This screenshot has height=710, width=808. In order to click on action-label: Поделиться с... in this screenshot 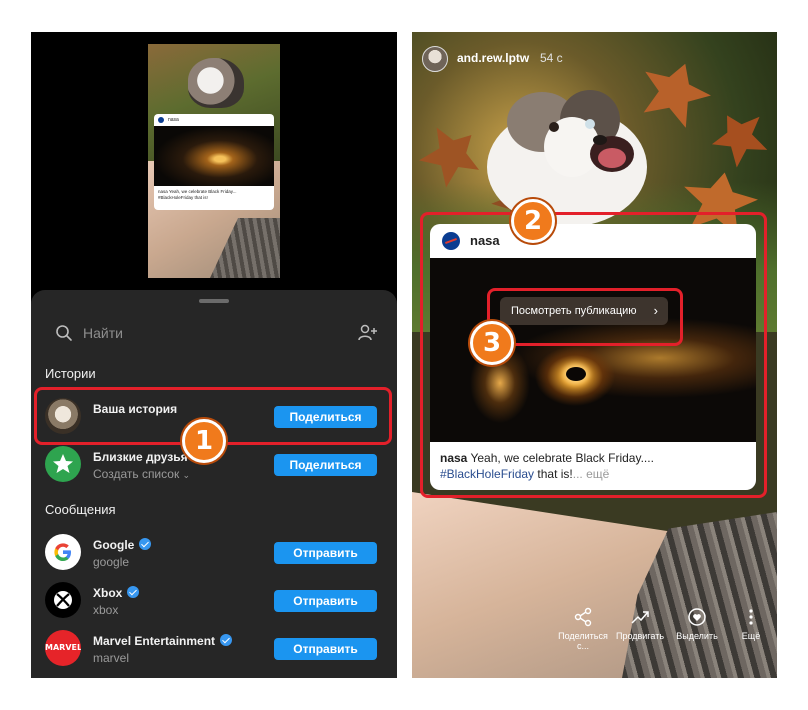, I will do `click(583, 641)`.